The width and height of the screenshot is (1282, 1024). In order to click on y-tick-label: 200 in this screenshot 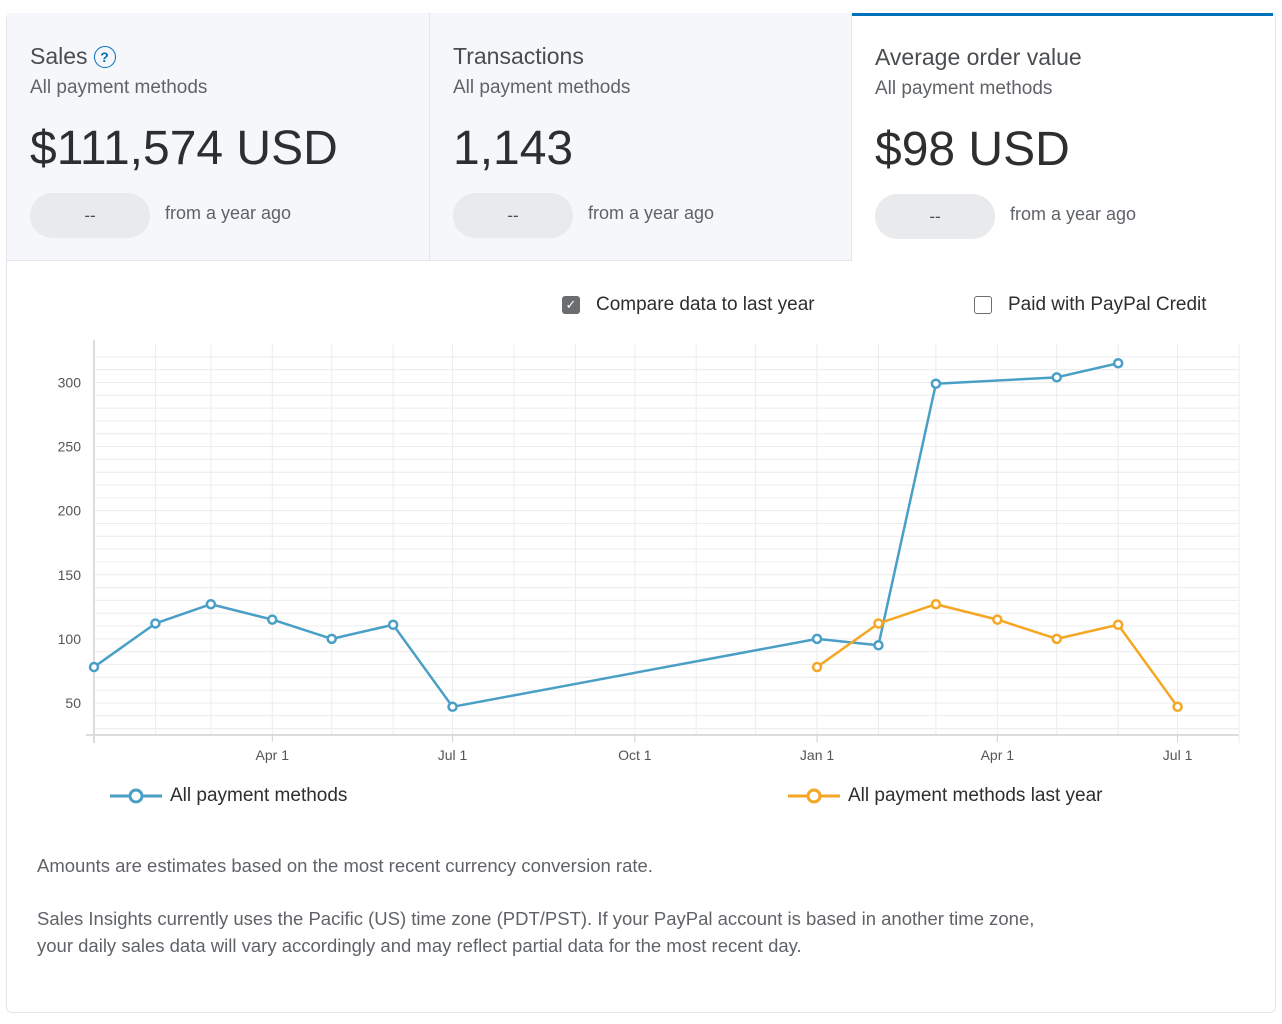, I will do `click(70, 511)`.